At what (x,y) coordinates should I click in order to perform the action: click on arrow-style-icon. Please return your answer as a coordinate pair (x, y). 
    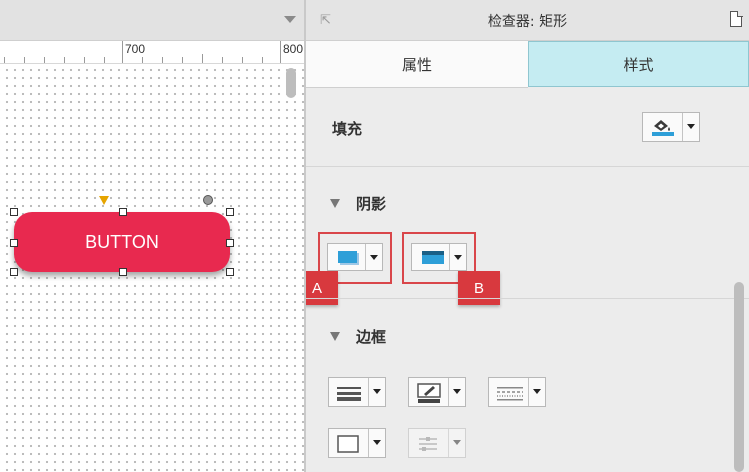
    Looking at the image, I should click on (428, 446).